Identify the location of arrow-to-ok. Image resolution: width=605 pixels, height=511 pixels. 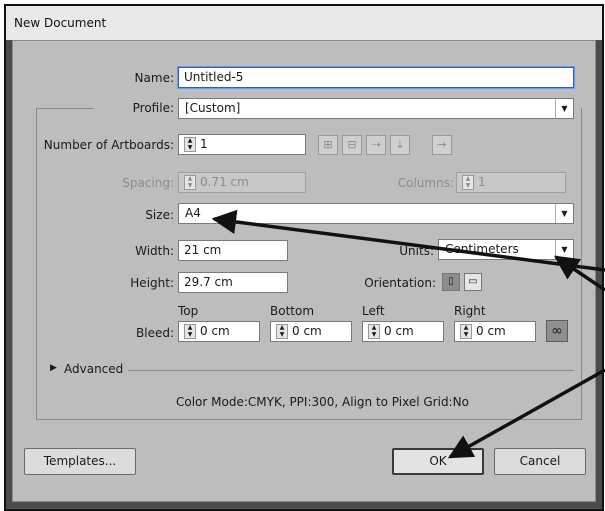
(526, 413).